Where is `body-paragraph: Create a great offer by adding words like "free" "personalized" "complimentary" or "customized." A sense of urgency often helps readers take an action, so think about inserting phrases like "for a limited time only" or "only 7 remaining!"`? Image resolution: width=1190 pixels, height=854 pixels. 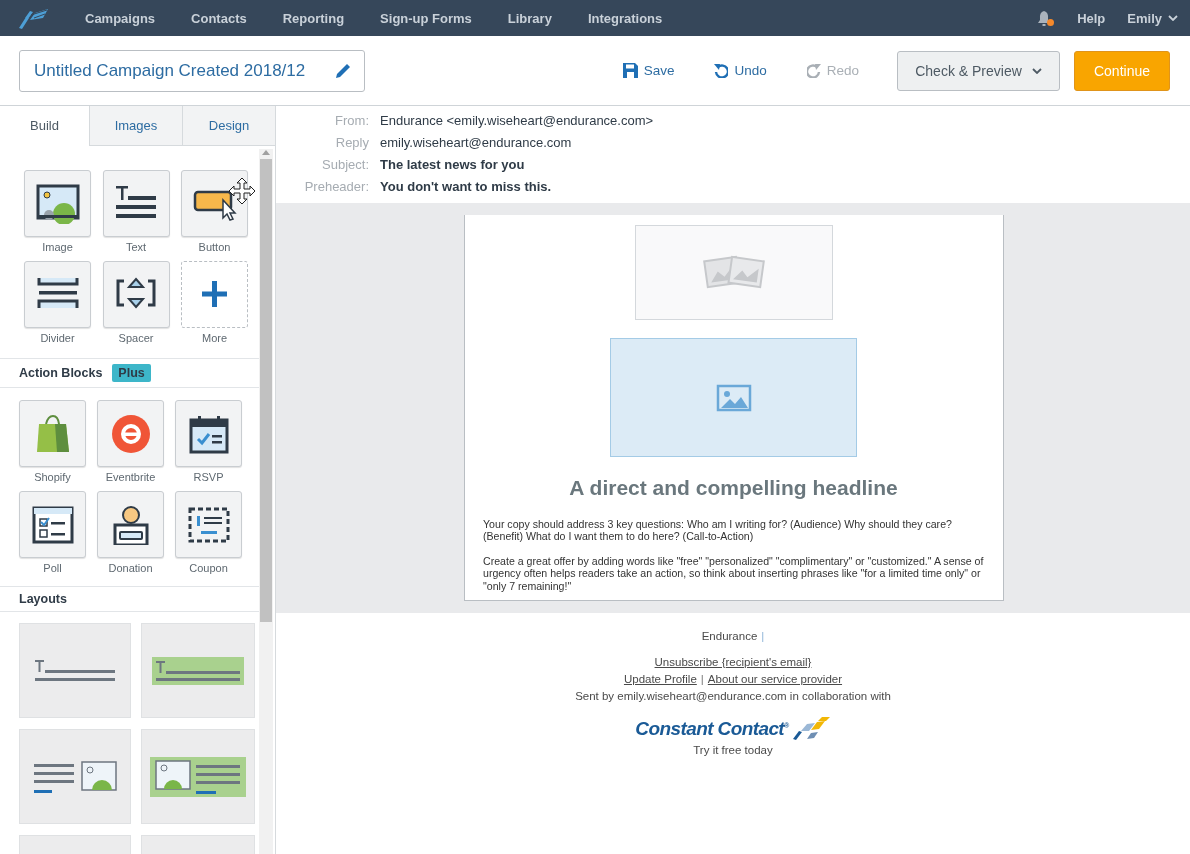
body-paragraph: Create a great offer by adding words like "free" "personalized" "complimentary" or "customized." A sense of urgency often helps readers take an action, so think about inserting phrases like "for a limited time only" or "only 7 remaining!" is located at coordinates (733, 573).